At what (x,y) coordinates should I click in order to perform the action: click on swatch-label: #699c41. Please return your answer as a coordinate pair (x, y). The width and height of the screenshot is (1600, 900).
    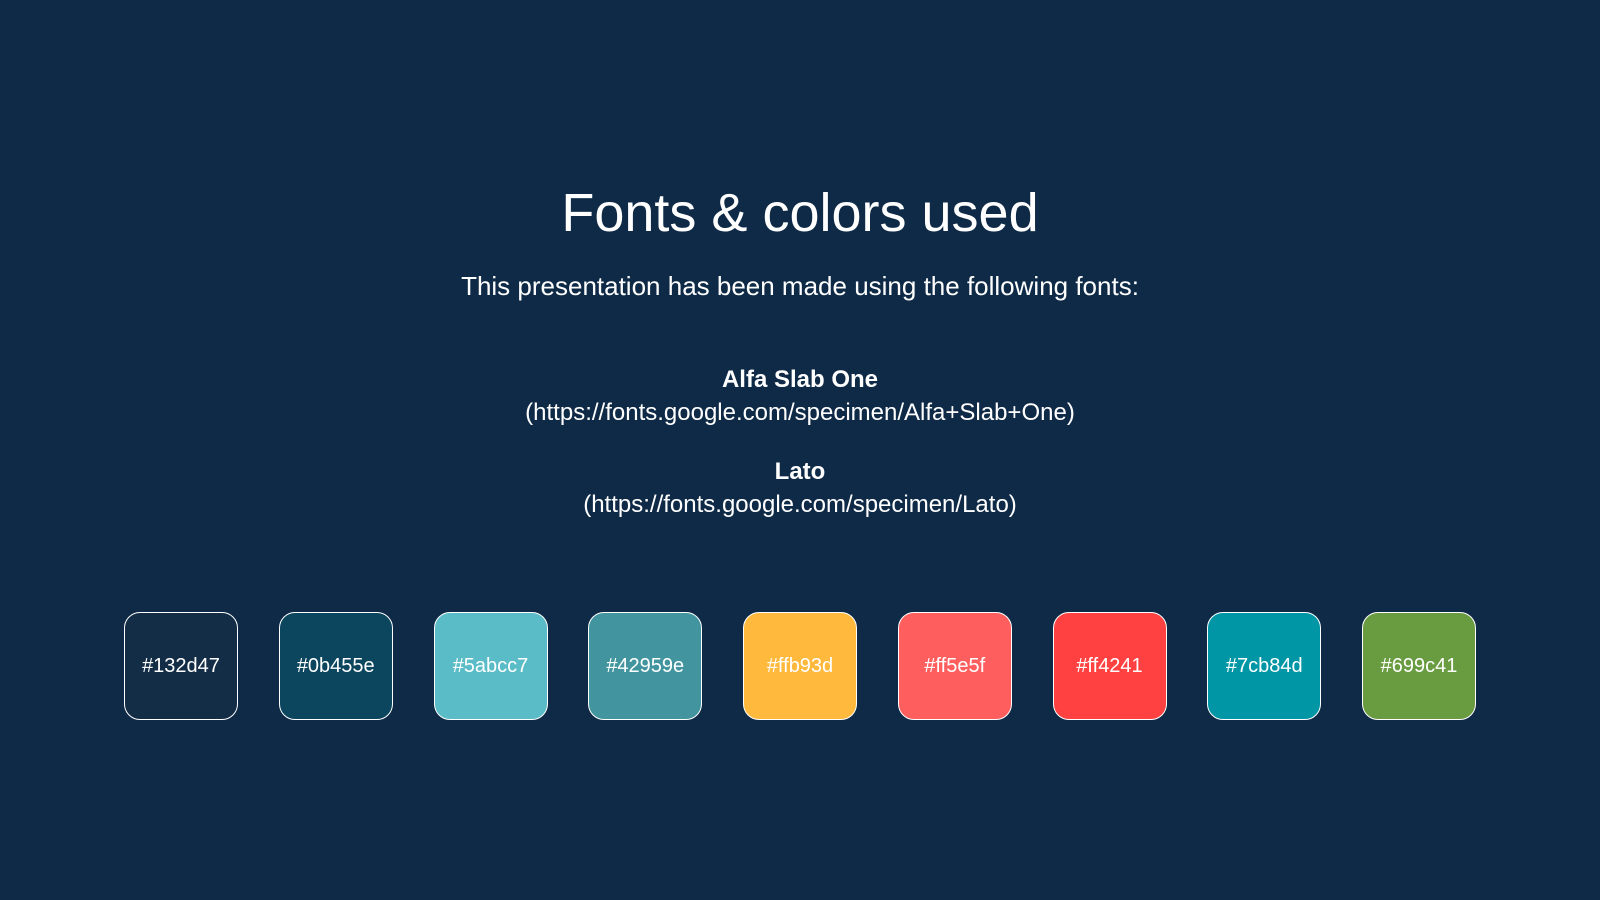
    Looking at the image, I should click on (1419, 665).